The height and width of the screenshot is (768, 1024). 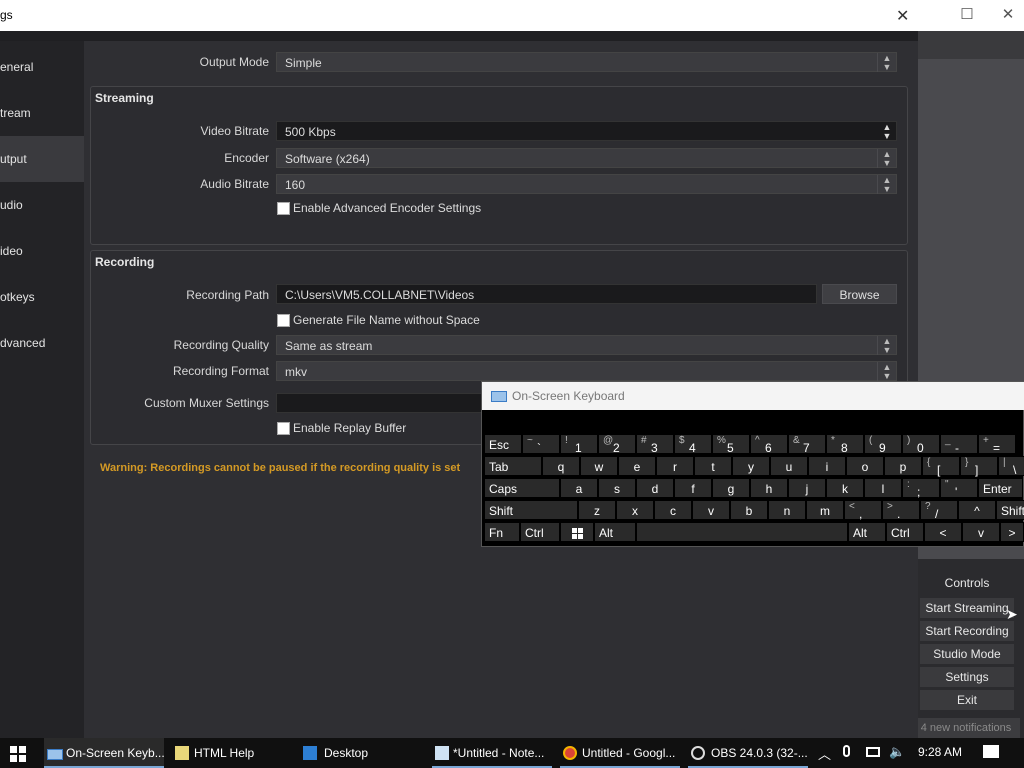 I want to click on exit-button: Exit, so click(x=967, y=700).